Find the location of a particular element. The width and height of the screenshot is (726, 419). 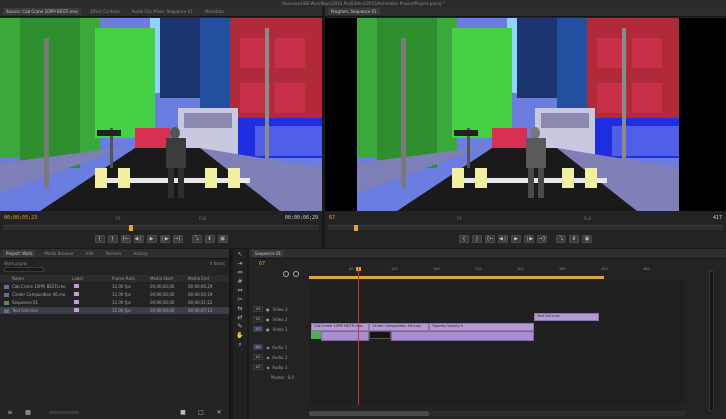

track-target-v2: V2 is located at coordinates (258, 319).